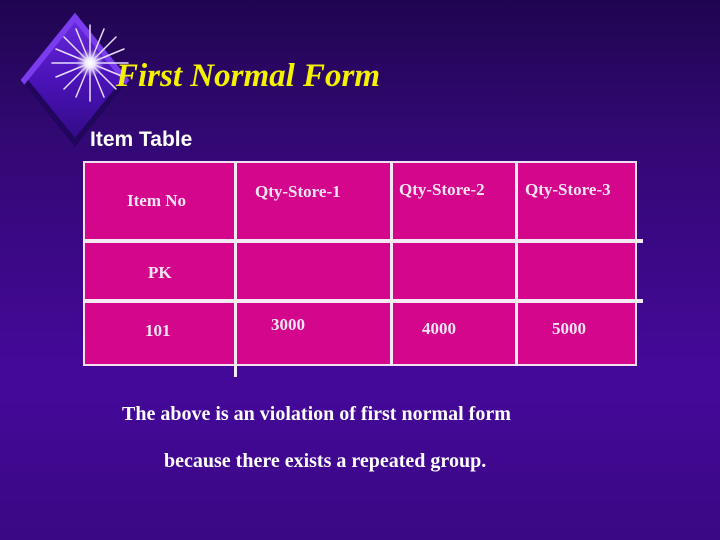  Describe the element at coordinates (158, 330) in the screenshot. I see `cell-item-no-101: 101` at that location.